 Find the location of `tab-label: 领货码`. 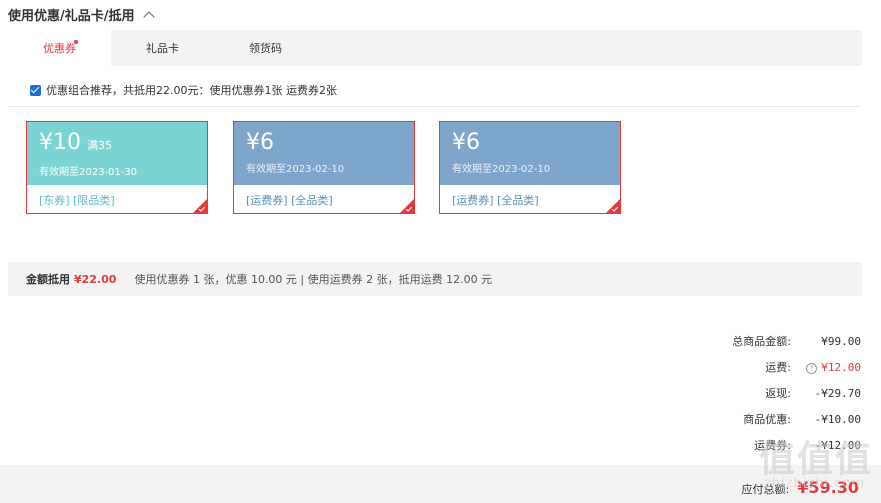

tab-label: 领货码 is located at coordinates (265, 48).